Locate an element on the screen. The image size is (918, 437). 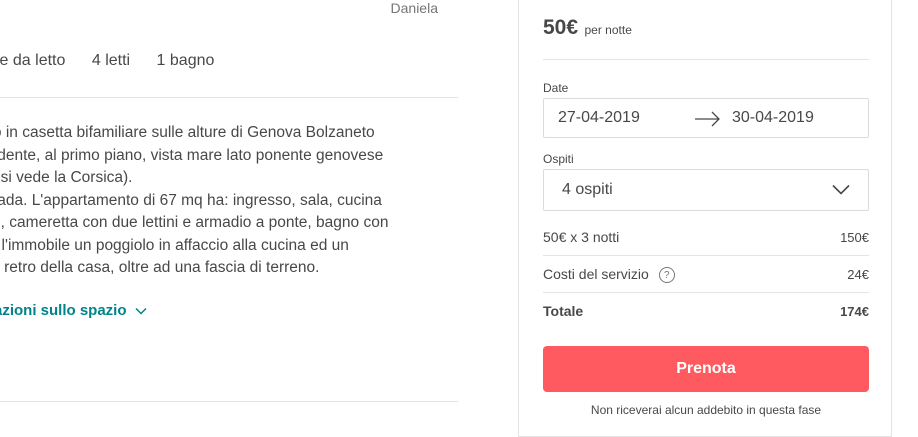
nights-amount: 150€ is located at coordinates (854, 237).